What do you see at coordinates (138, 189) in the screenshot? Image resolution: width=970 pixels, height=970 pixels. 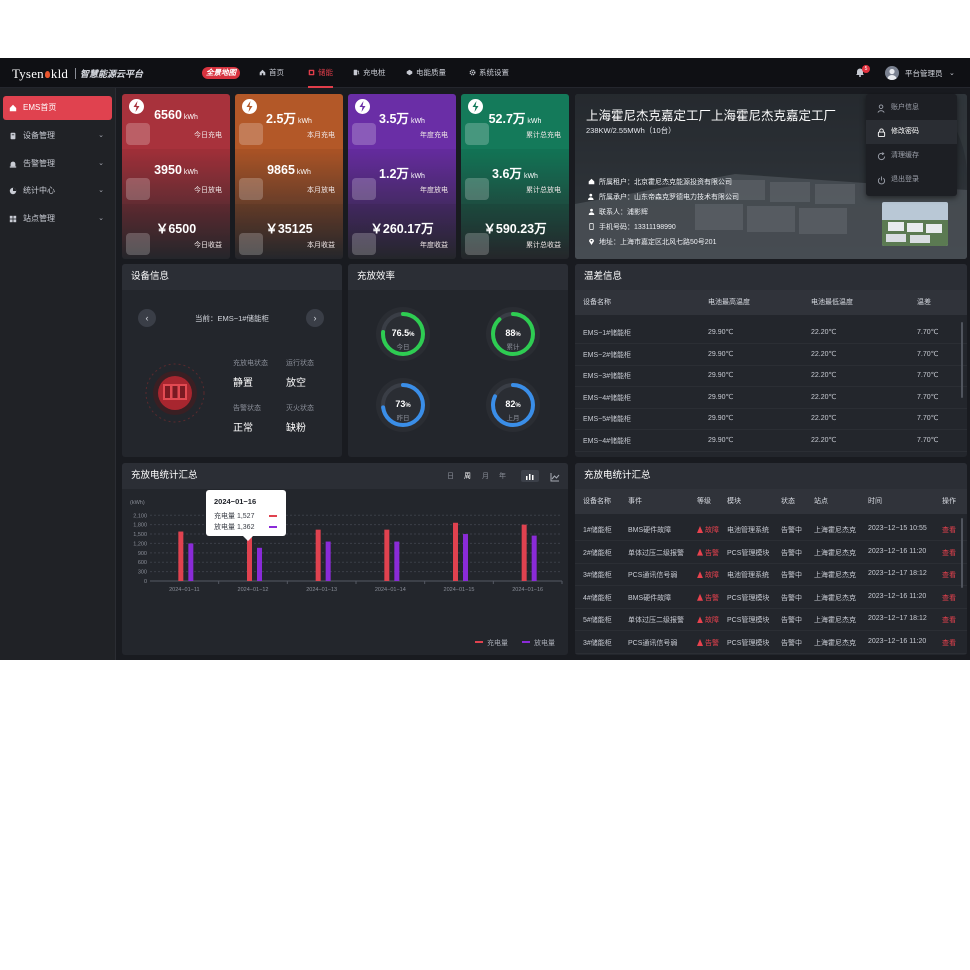 I see `stat-decoration` at bounding box center [138, 189].